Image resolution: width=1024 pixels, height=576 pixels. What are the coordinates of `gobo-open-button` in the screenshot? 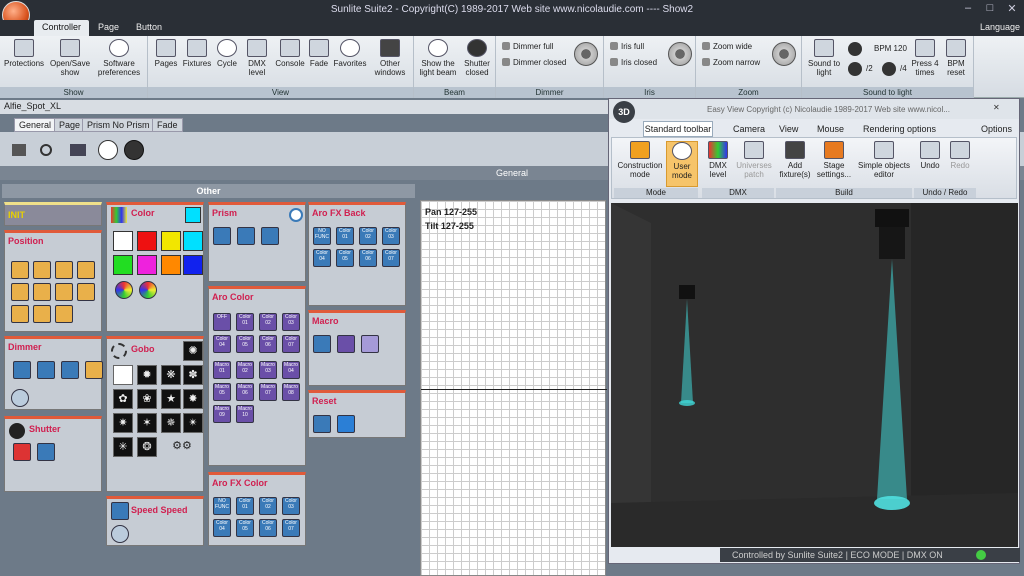 It's located at (123, 375).